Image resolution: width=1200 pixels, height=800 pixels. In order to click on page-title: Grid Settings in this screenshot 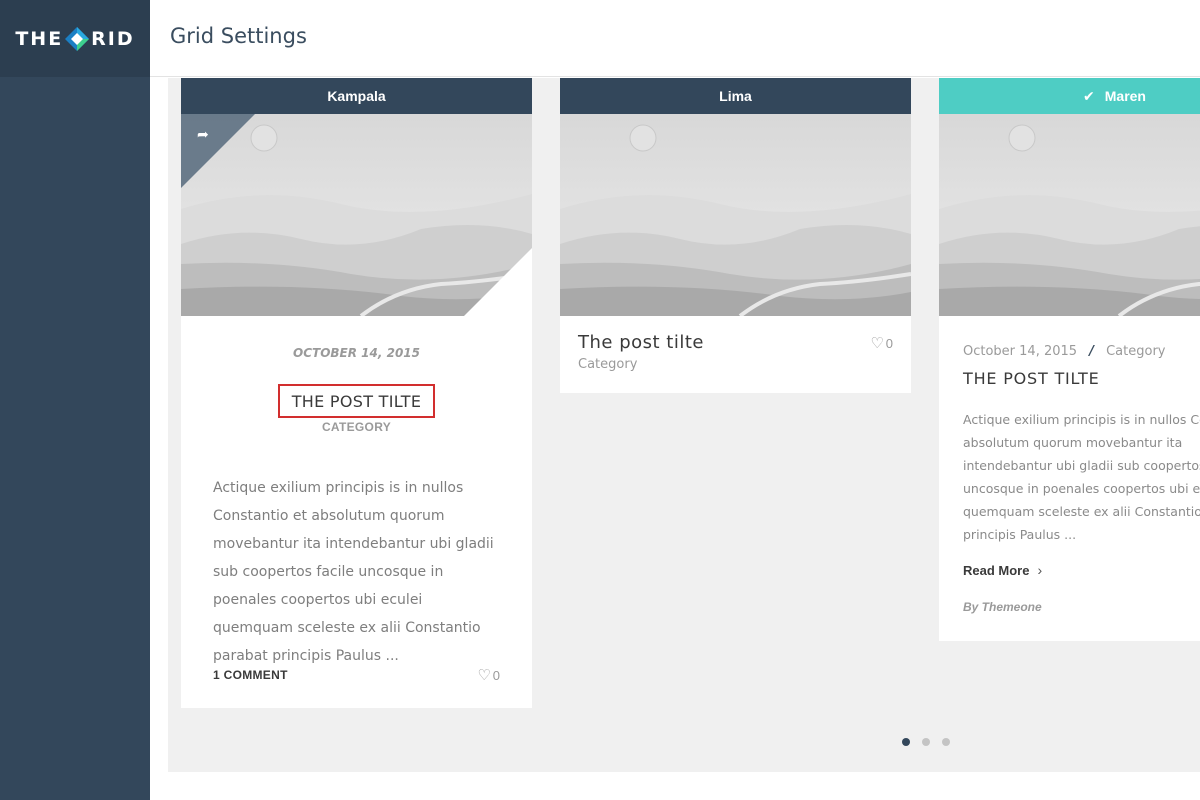, I will do `click(238, 36)`.